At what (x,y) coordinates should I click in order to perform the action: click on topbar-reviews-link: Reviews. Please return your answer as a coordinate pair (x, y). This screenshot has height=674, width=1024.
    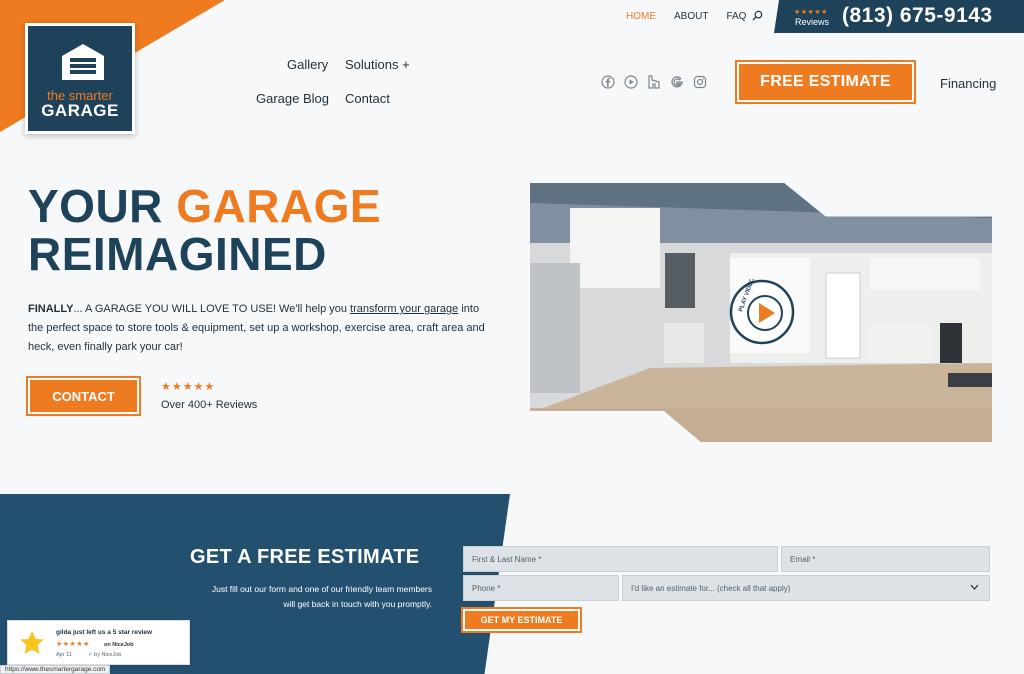
    Looking at the image, I should click on (812, 22).